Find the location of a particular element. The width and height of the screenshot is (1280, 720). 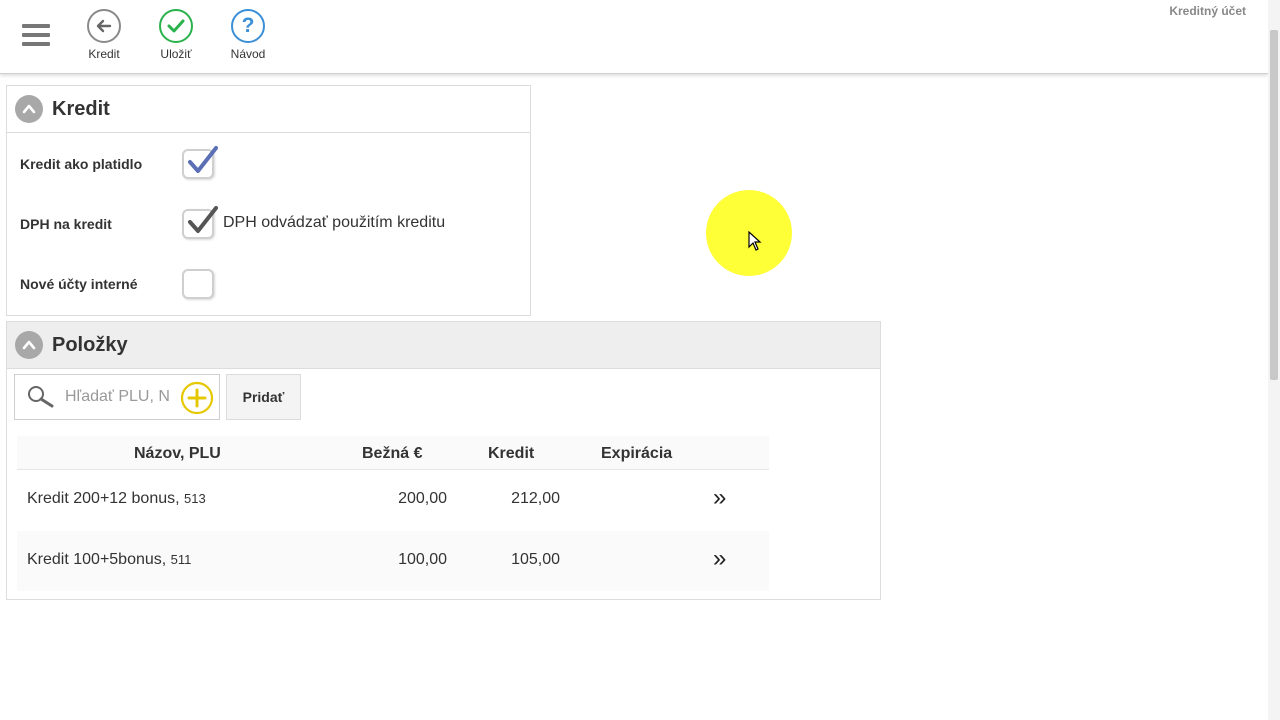

new-accounts-internal-checkbox is located at coordinates (198, 284).